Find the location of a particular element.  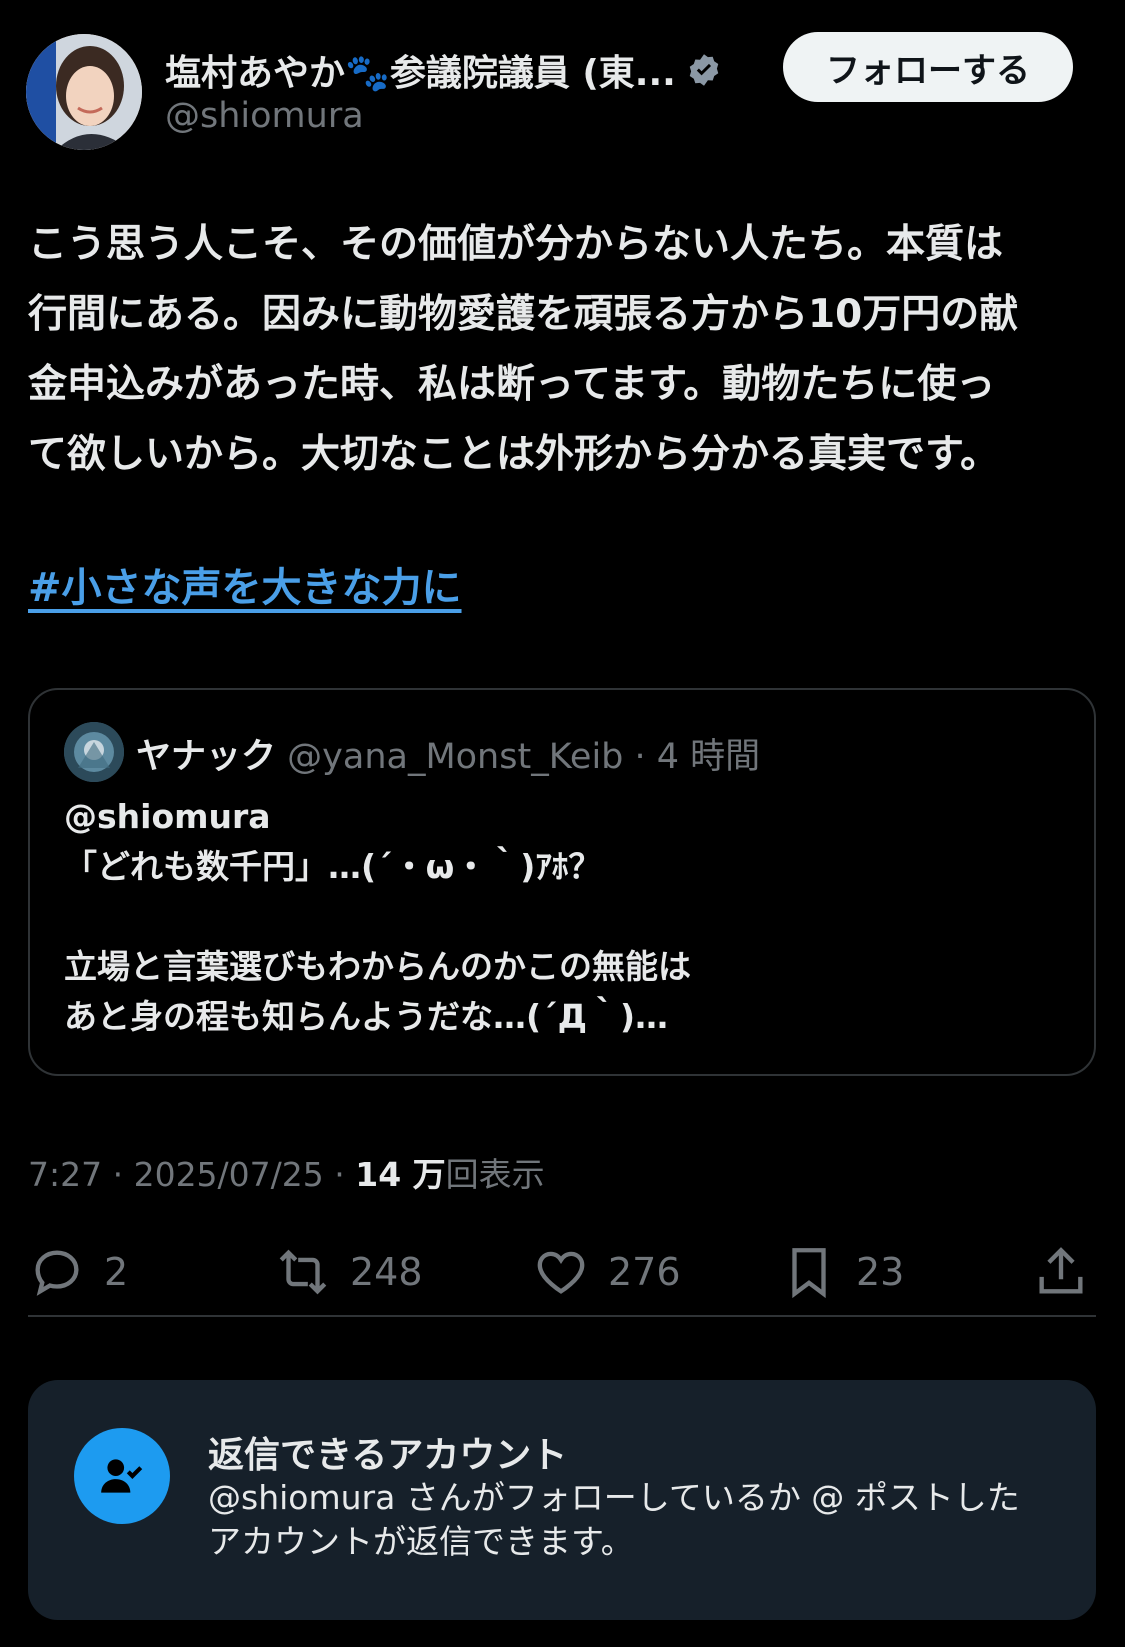

verified-badge-icon is located at coordinates (704, 70).